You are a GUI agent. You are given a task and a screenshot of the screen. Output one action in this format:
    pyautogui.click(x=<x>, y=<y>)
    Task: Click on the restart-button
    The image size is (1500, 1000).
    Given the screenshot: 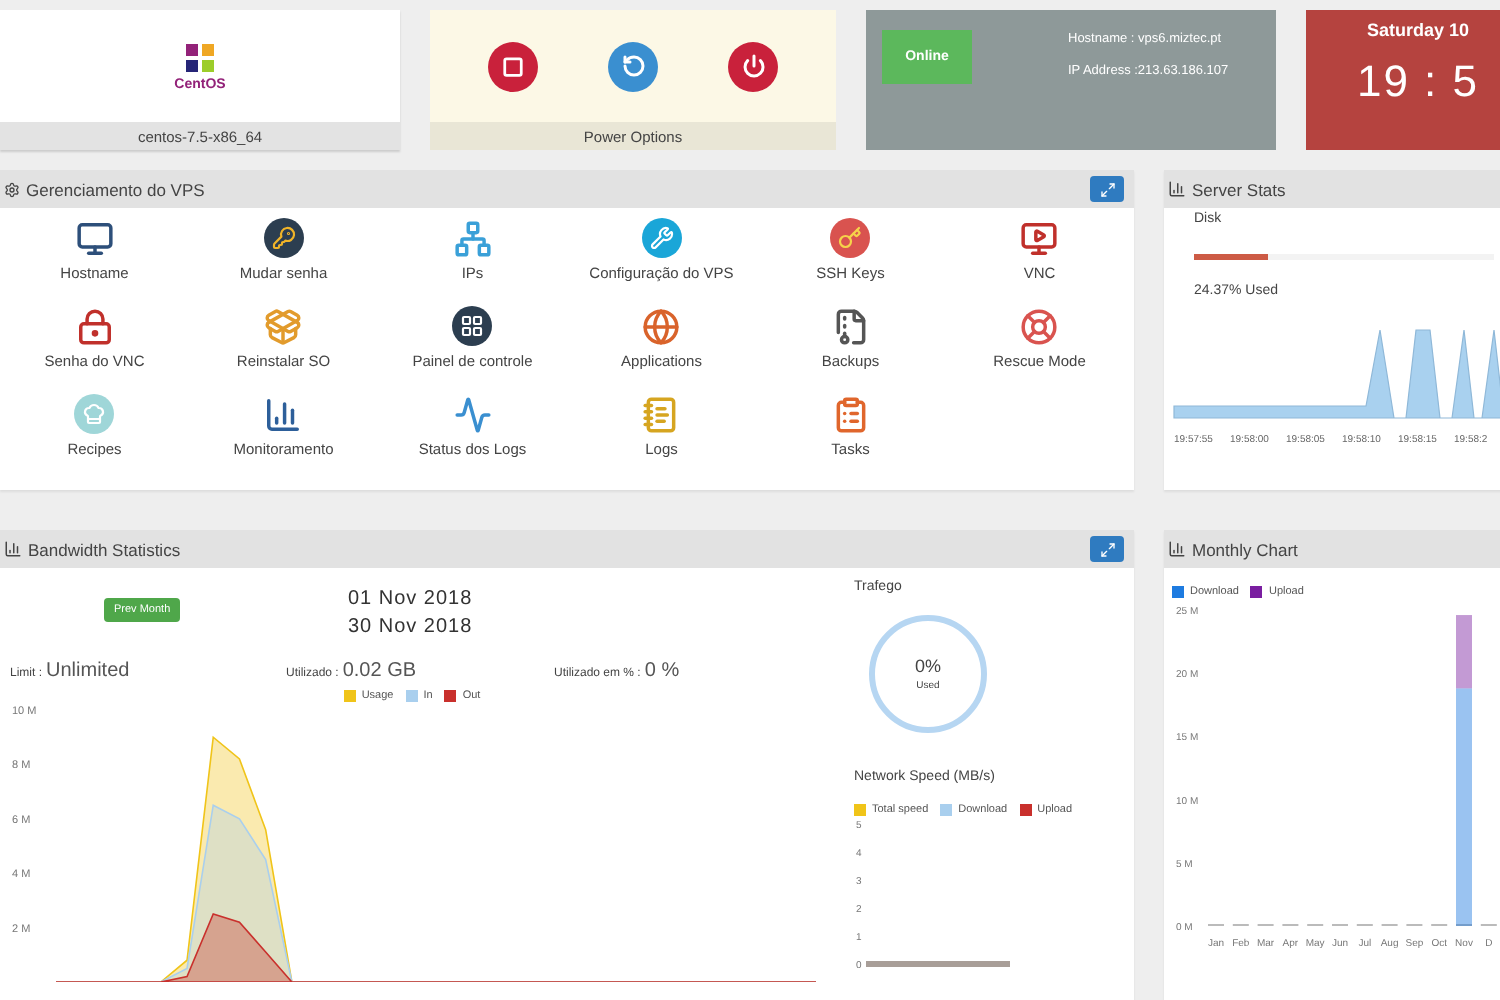 What is the action you would take?
    pyautogui.click(x=633, y=66)
    